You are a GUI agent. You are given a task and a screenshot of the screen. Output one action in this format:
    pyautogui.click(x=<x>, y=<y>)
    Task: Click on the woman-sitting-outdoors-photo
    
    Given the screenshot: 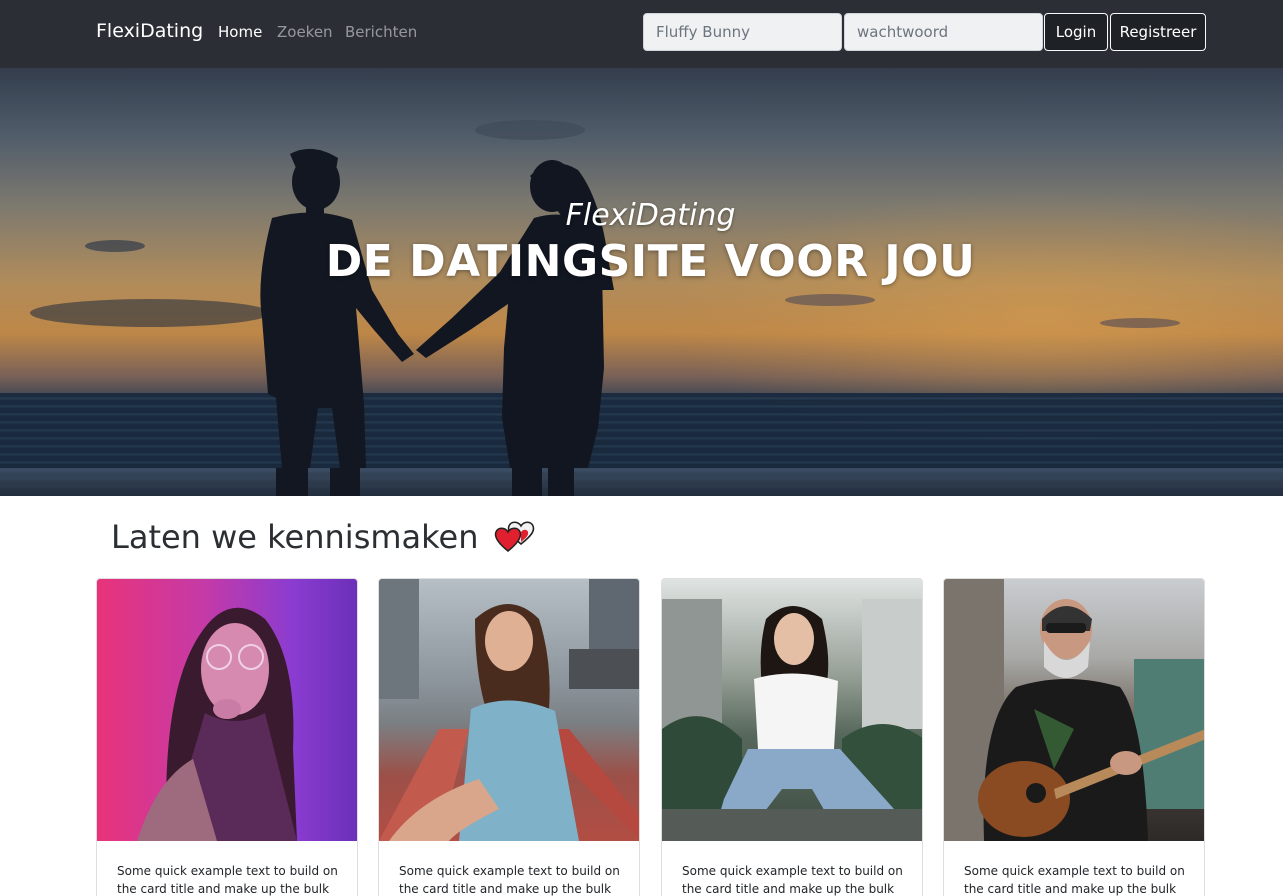 What is the action you would take?
    pyautogui.click(x=792, y=720)
    